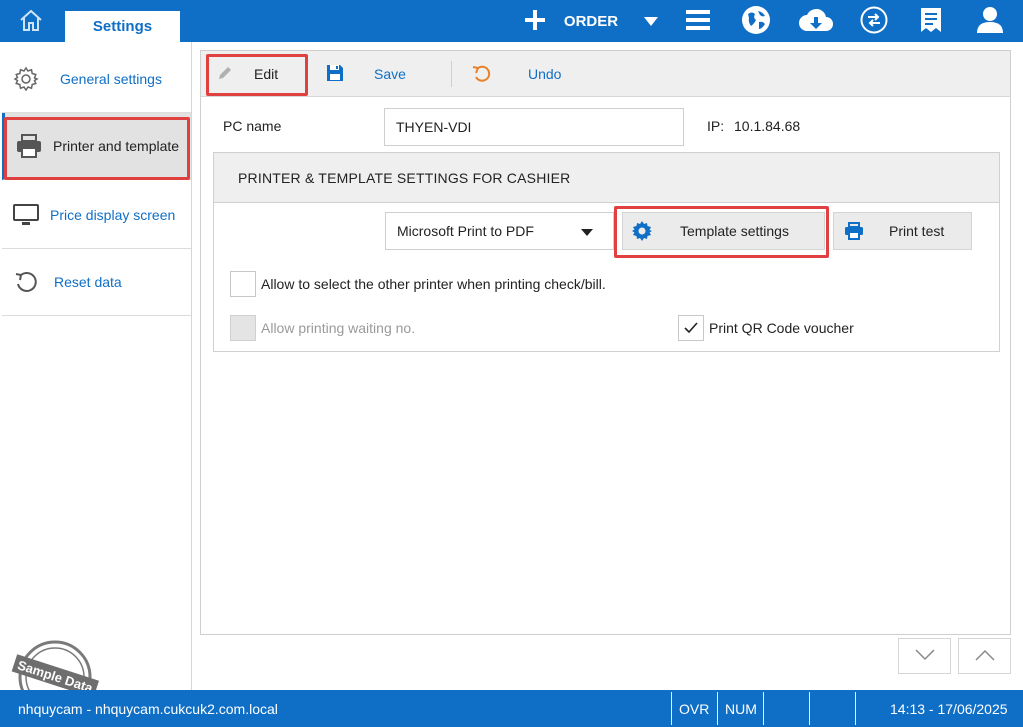 This screenshot has height=727, width=1023. Describe the element at coordinates (481, 74) in the screenshot. I see `undo-icon` at that location.